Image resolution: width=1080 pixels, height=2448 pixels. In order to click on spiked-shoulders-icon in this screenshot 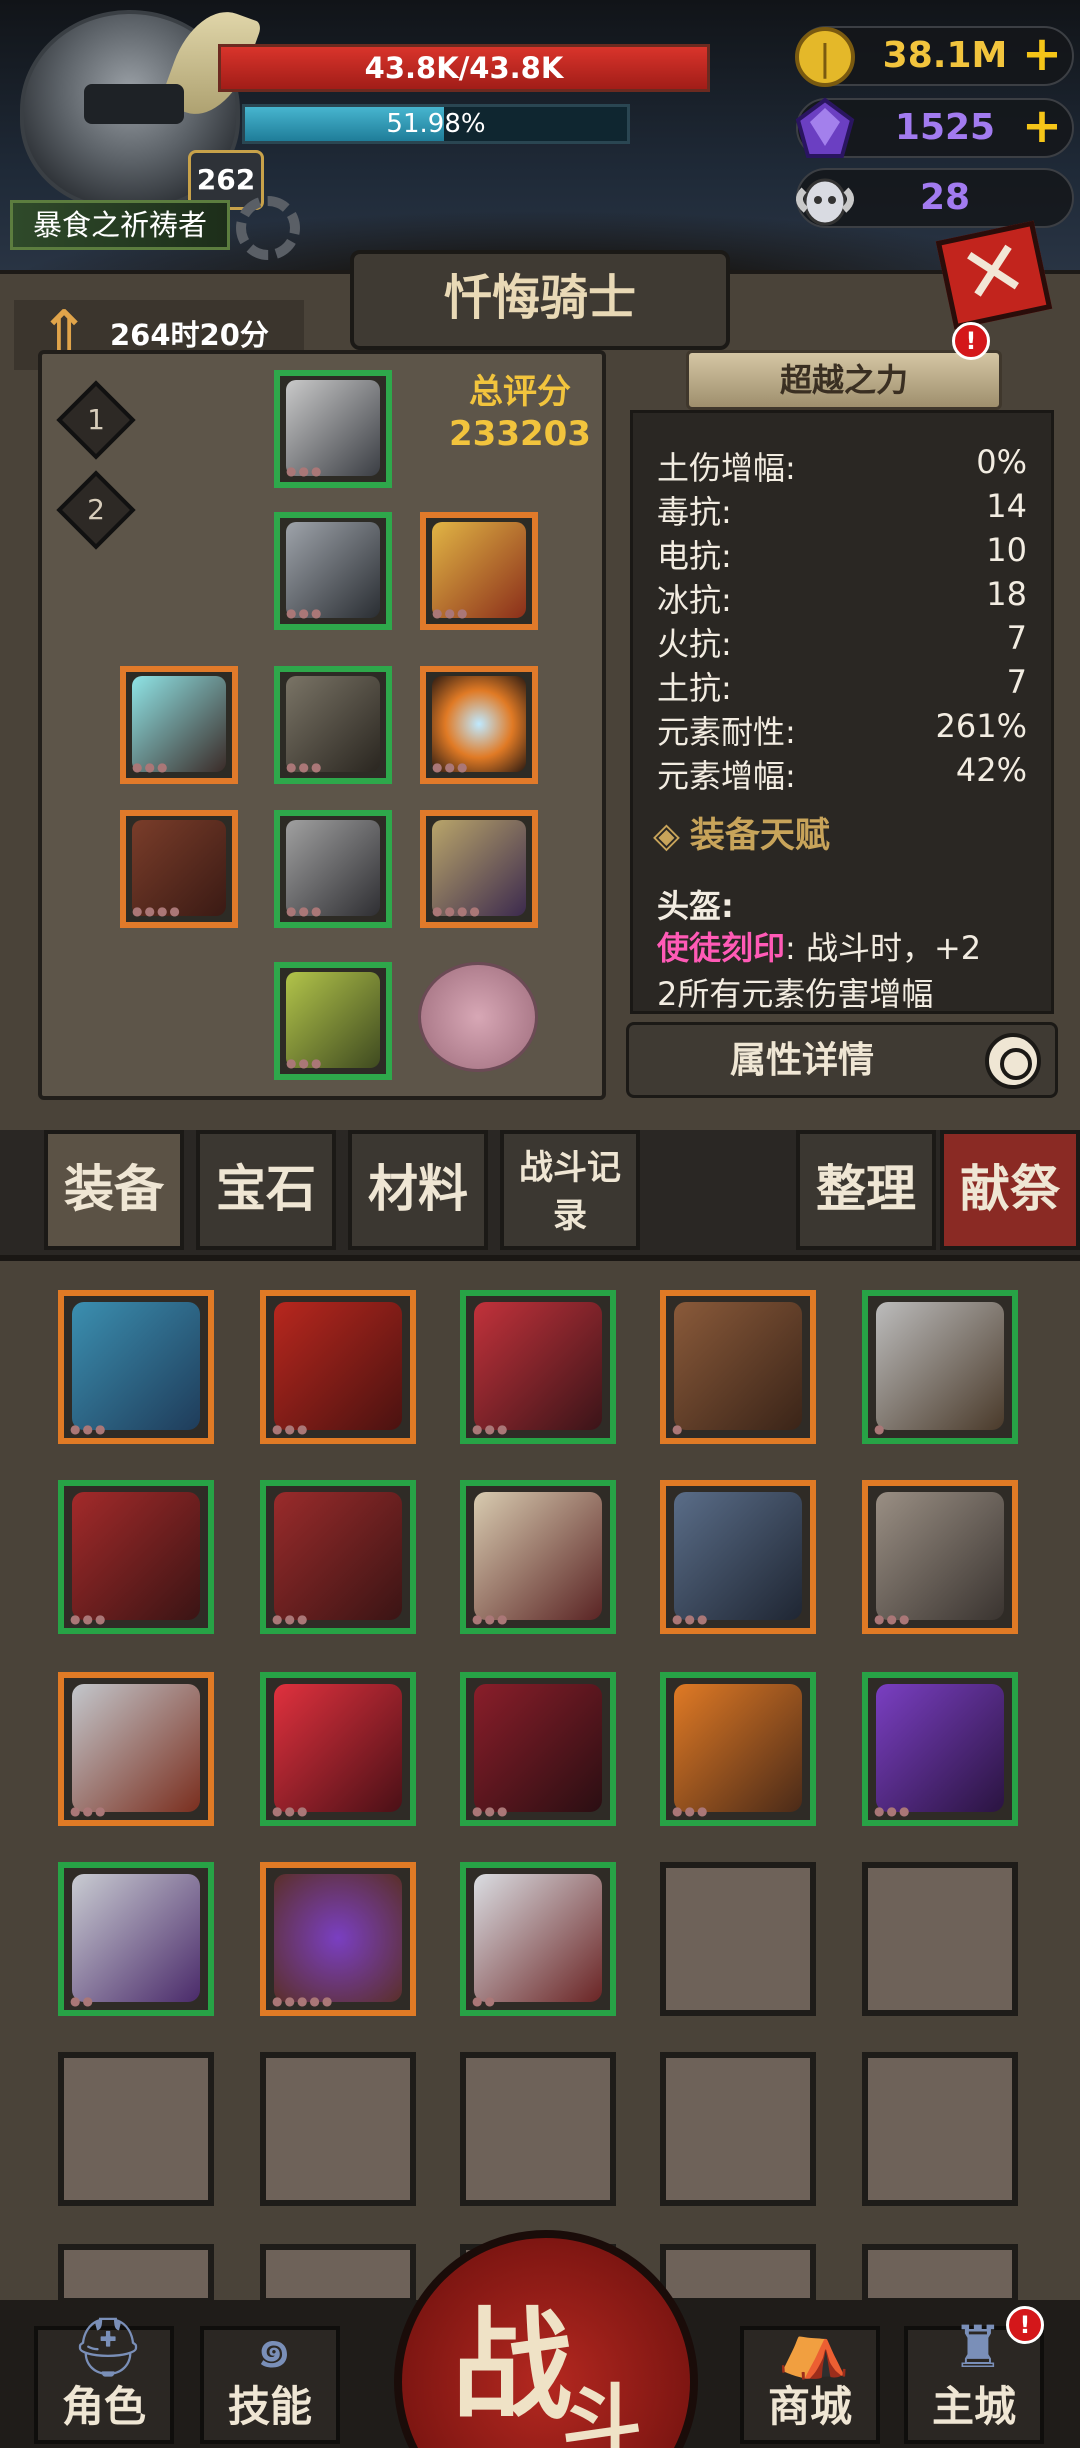, I will do `click(538, 1366)`.